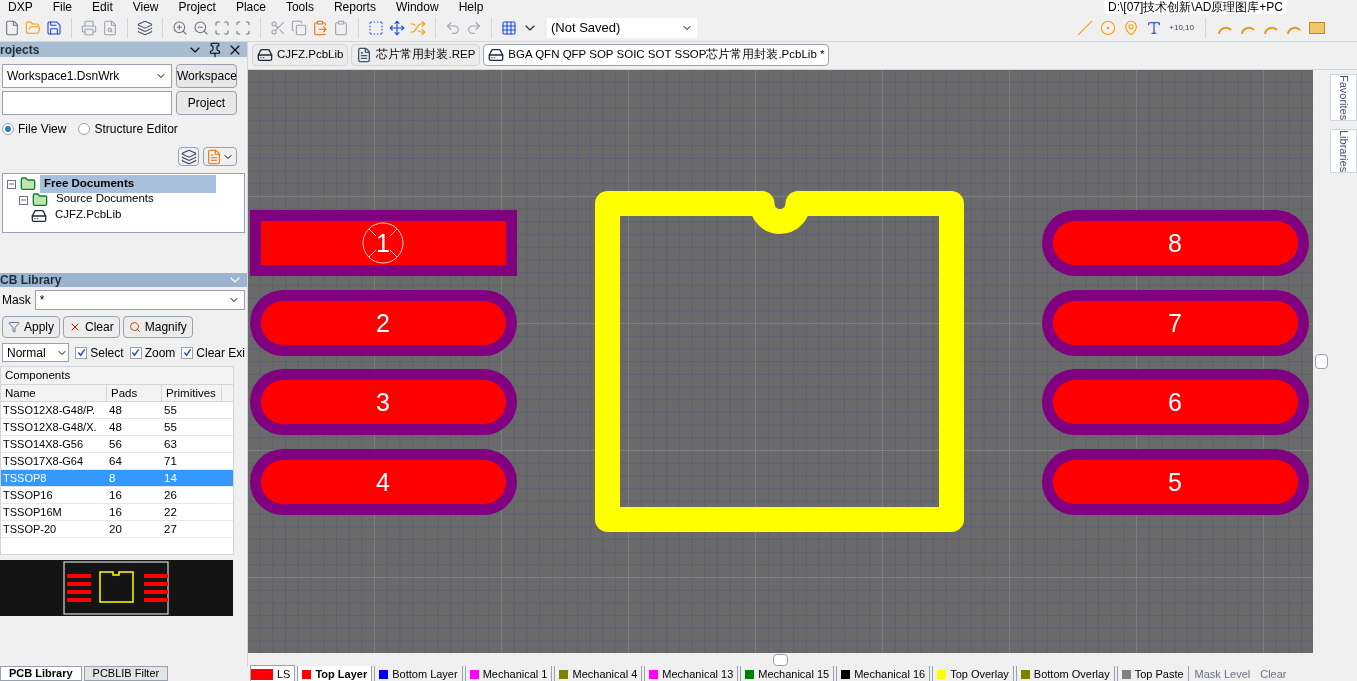 This screenshot has height=681, width=1357. I want to click on copy-icon, so click(299, 27).